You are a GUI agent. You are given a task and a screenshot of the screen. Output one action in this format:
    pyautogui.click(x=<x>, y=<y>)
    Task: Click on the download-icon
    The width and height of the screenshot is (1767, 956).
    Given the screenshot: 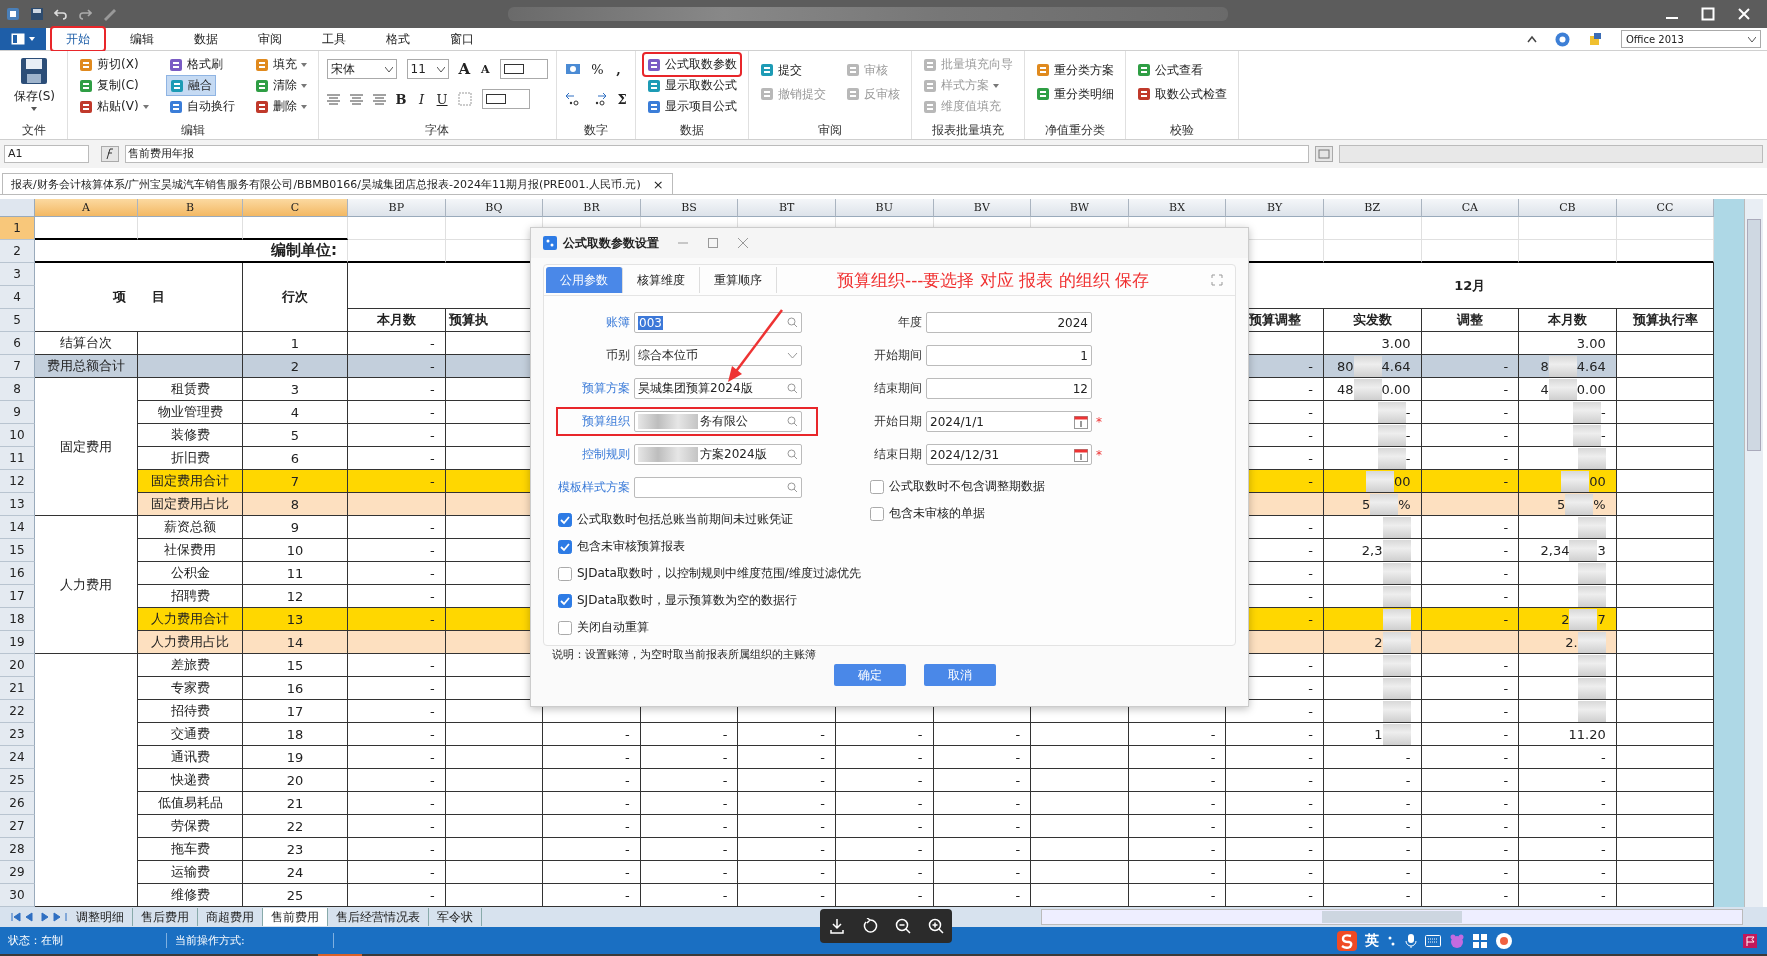 What is the action you would take?
    pyautogui.click(x=836, y=926)
    